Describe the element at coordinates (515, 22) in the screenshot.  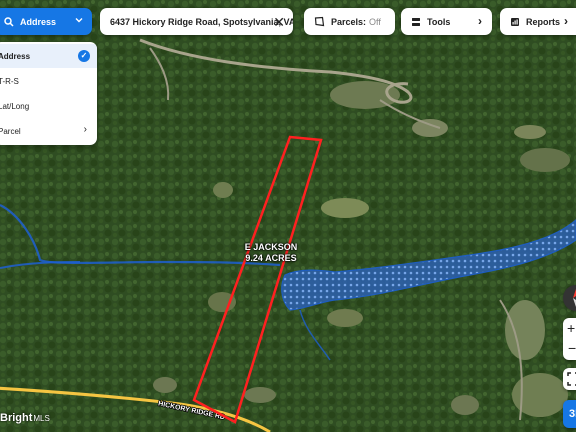
I see `report-icon` at that location.